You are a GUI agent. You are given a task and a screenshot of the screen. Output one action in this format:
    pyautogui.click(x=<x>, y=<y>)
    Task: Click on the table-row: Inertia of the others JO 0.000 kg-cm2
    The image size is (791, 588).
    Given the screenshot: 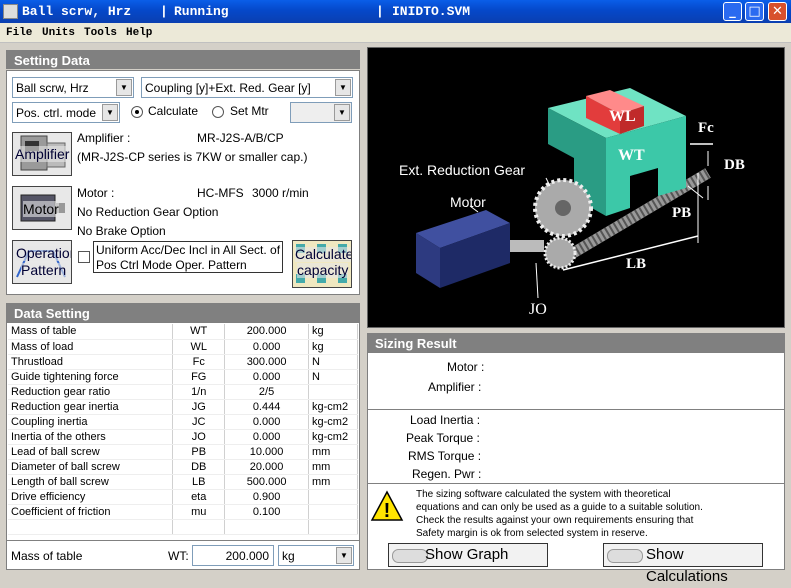 What is the action you would take?
    pyautogui.click(x=183, y=437)
    